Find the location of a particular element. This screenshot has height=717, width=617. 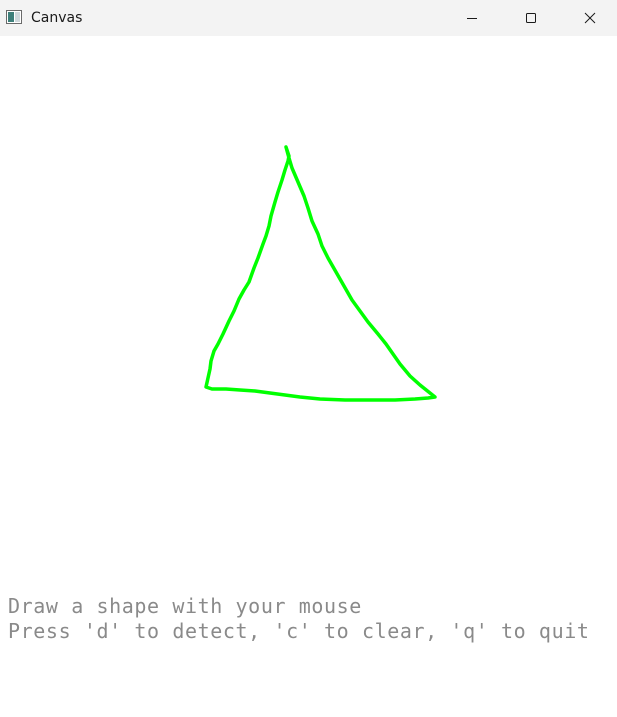

close-button is located at coordinates (590, 18).